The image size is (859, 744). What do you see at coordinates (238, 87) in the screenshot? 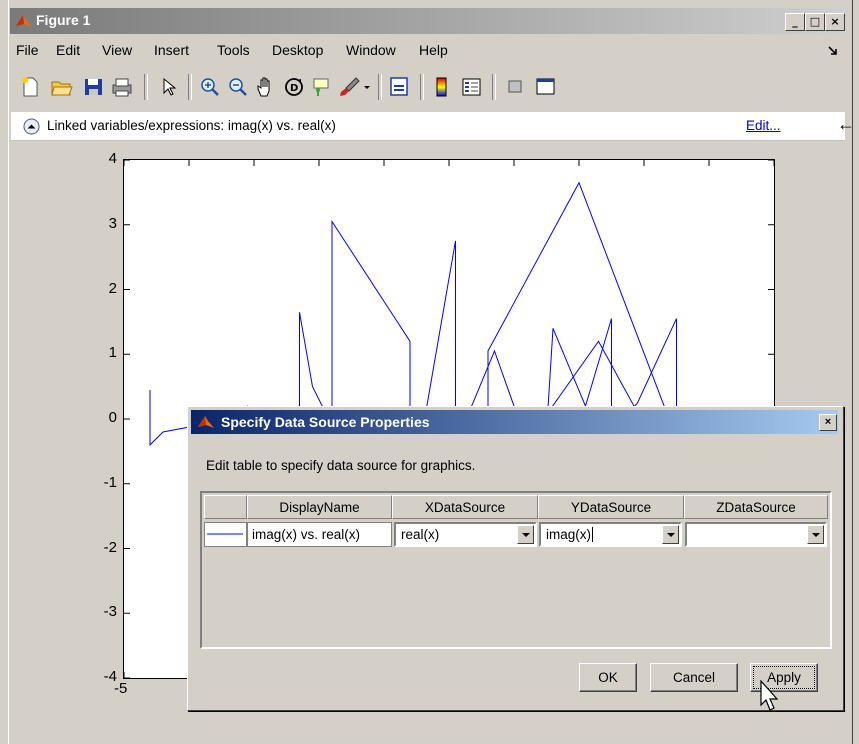
I see `zoom-out-icon` at bounding box center [238, 87].